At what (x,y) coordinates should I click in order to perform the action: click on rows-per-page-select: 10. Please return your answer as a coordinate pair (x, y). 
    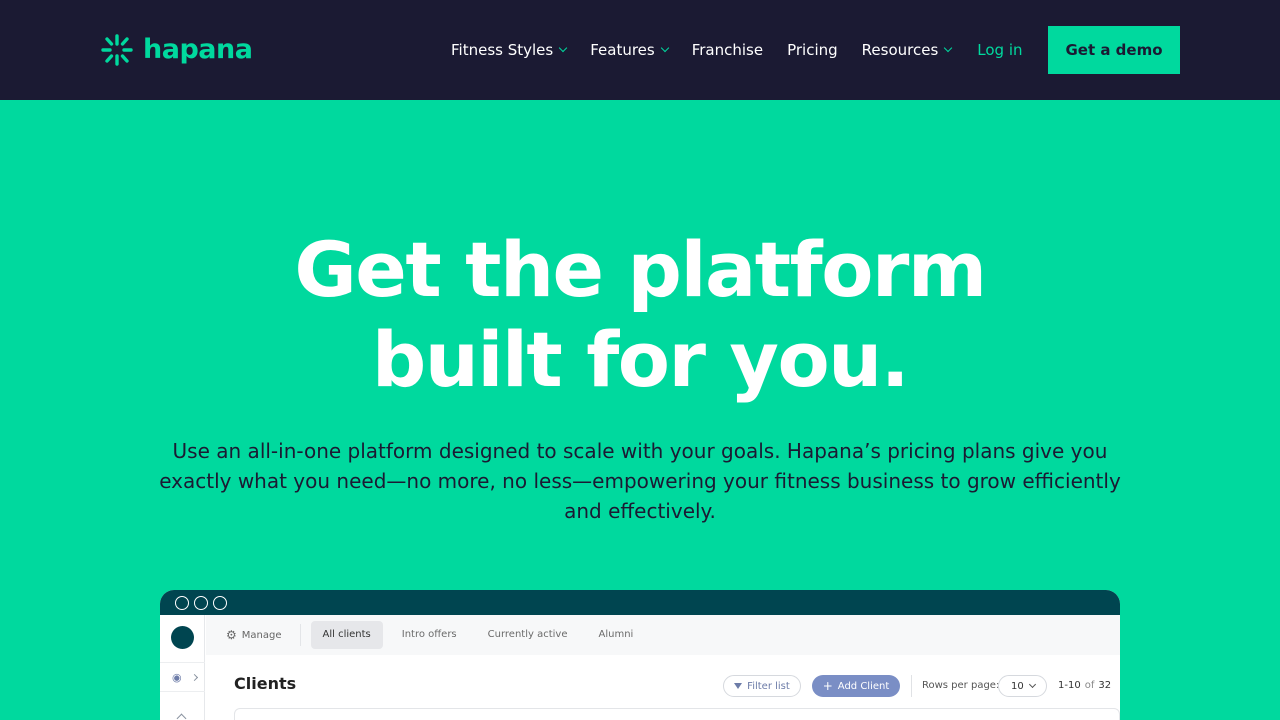
    Looking at the image, I should click on (1022, 686).